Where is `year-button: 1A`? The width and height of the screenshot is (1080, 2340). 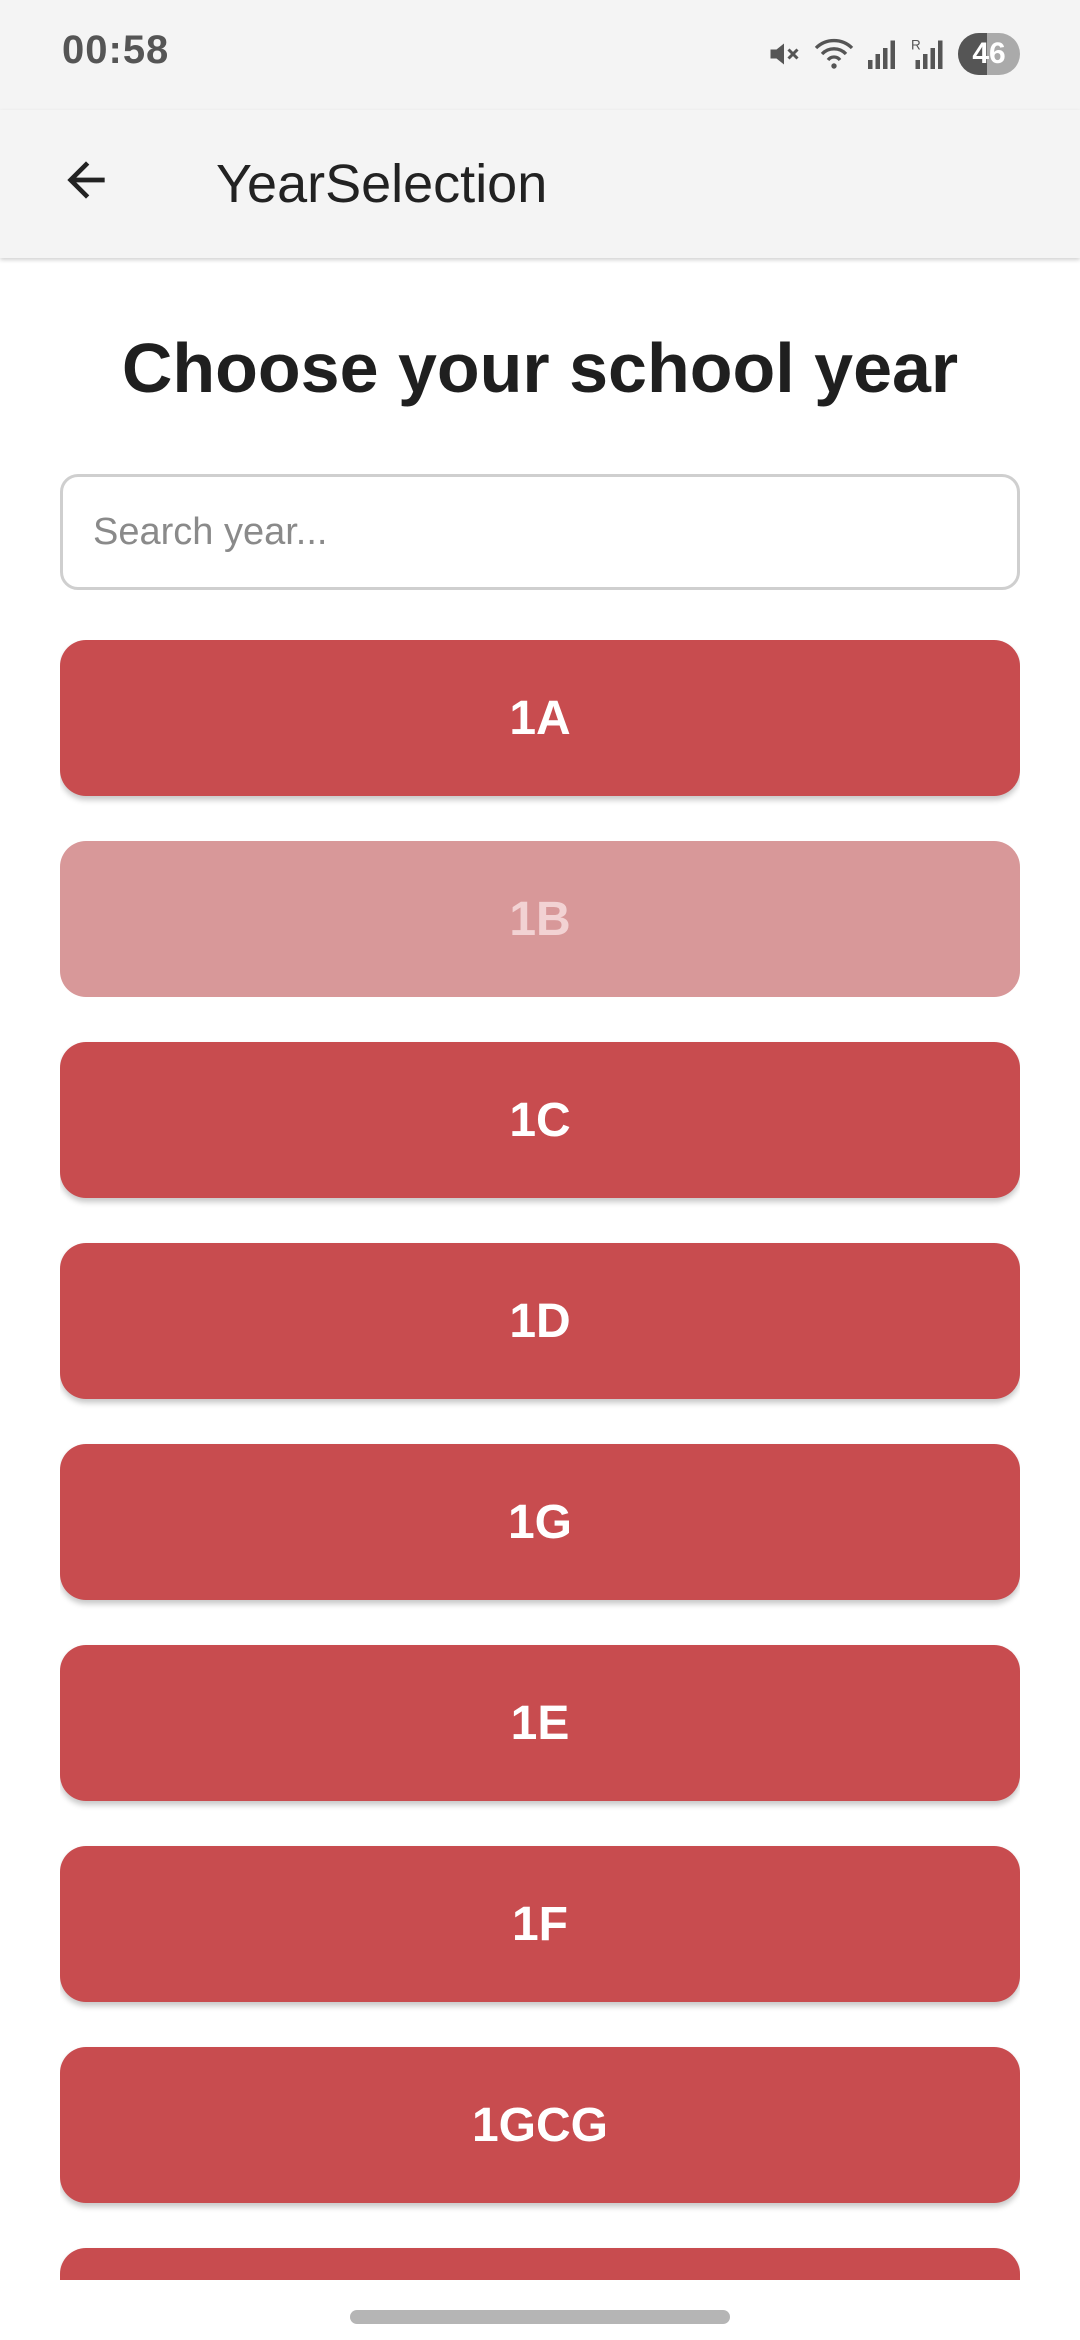
year-button: 1A is located at coordinates (540, 718).